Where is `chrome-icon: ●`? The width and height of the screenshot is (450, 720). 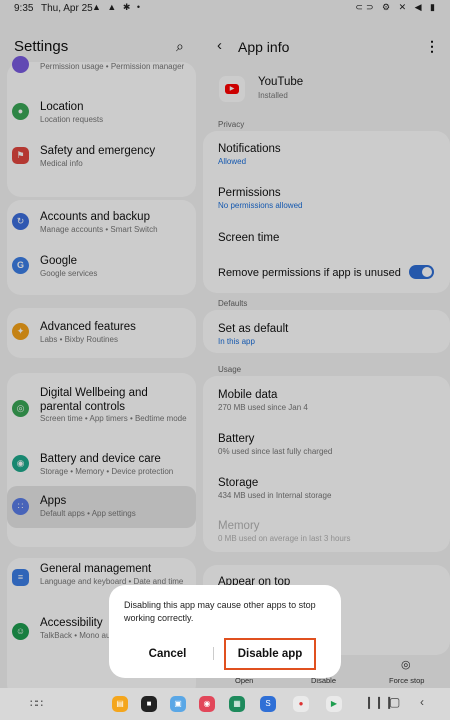
chrome-icon: ● is located at coordinates (301, 704).